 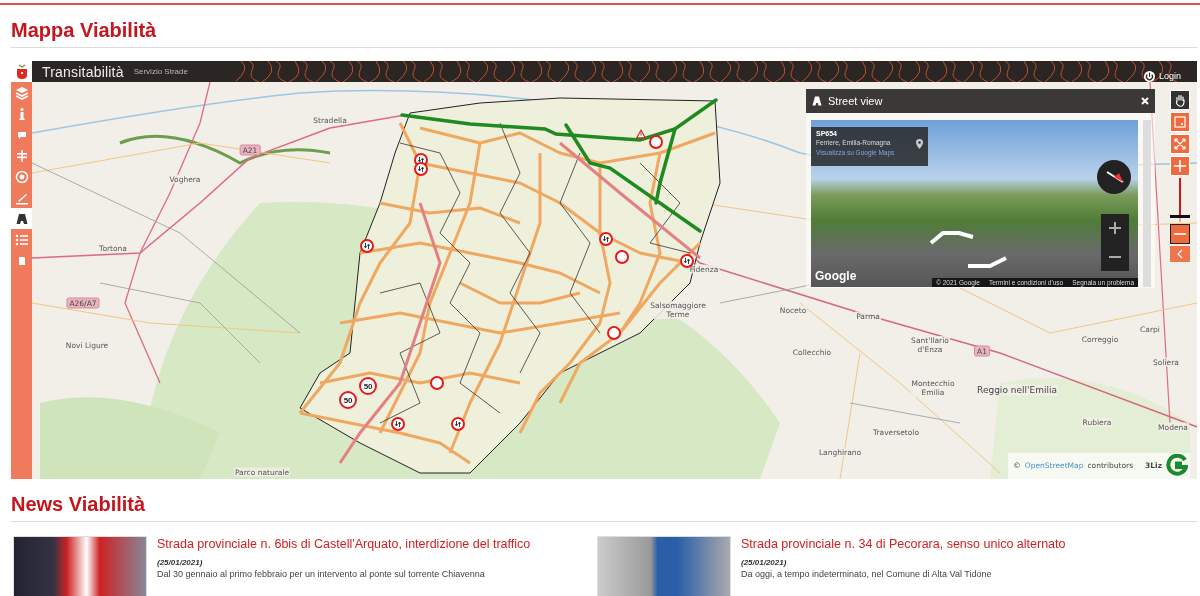 I want to click on login-button: Login, so click(x=1162, y=76).